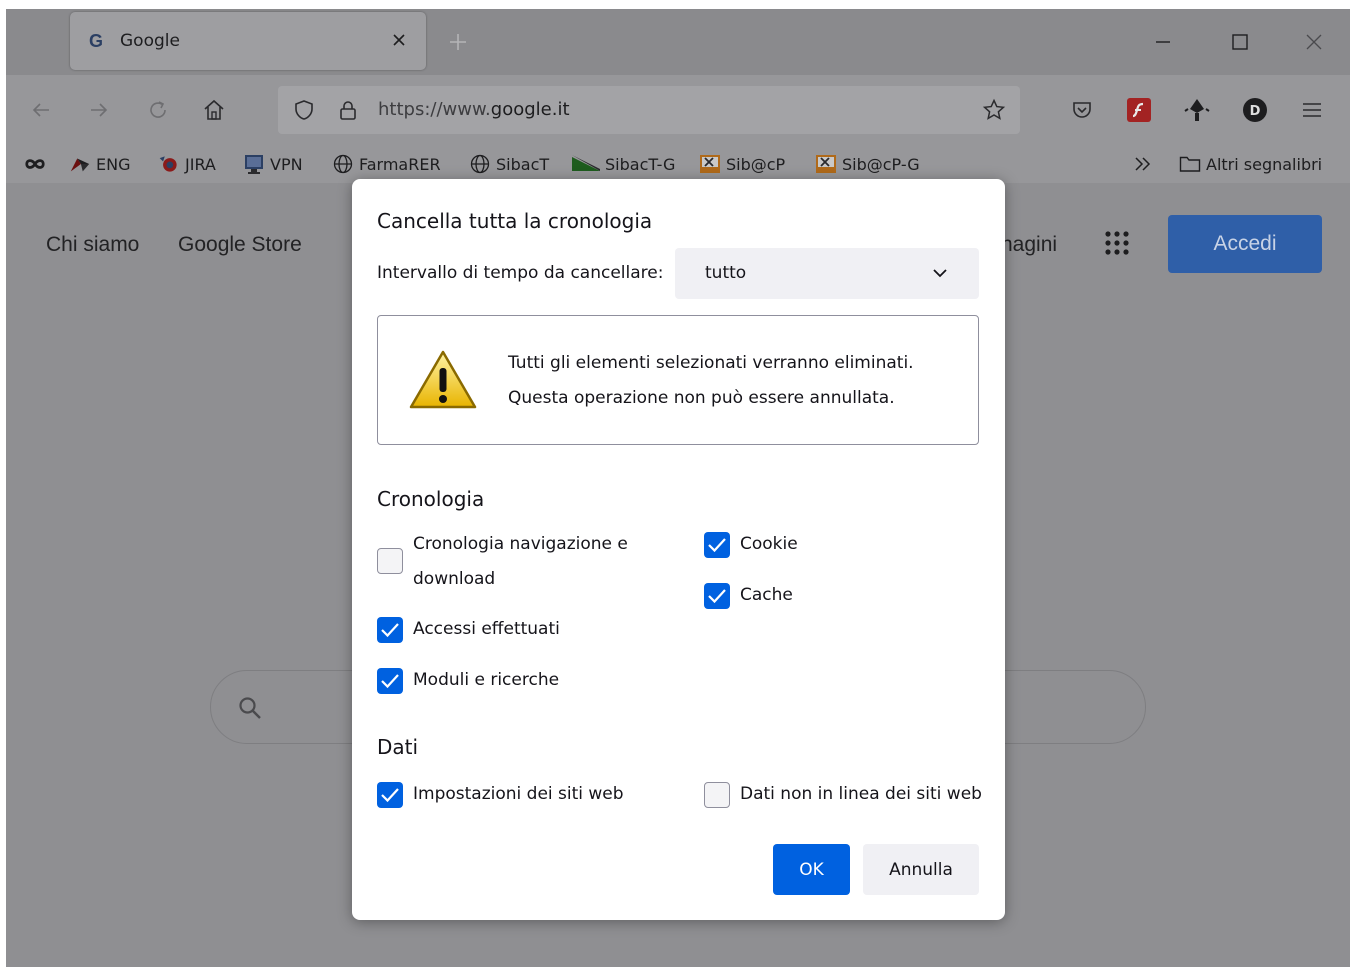 The height and width of the screenshot is (976, 1350). Describe the element at coordinates (400, 164) in the screenshot. I see `bookmark-label: FarmaRER` at that location.